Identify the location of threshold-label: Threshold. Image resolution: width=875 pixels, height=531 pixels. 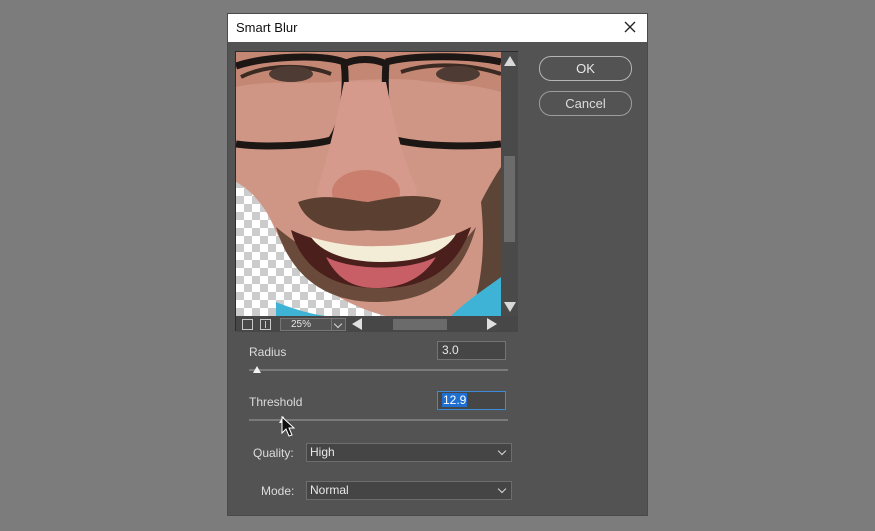
(276, 402).